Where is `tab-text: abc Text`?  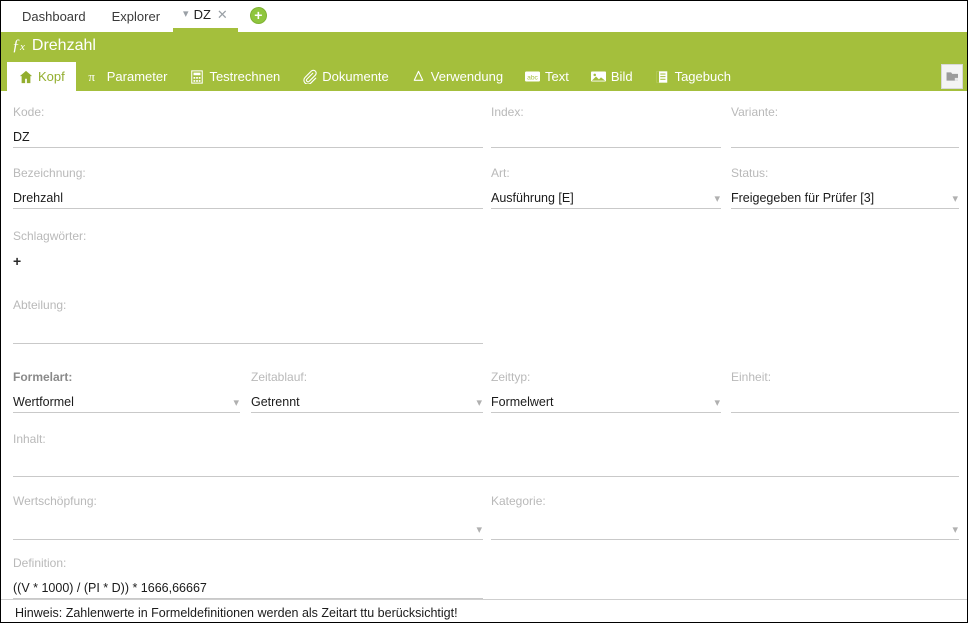 tab-text: abc Text is located at coordinates (547, 76).